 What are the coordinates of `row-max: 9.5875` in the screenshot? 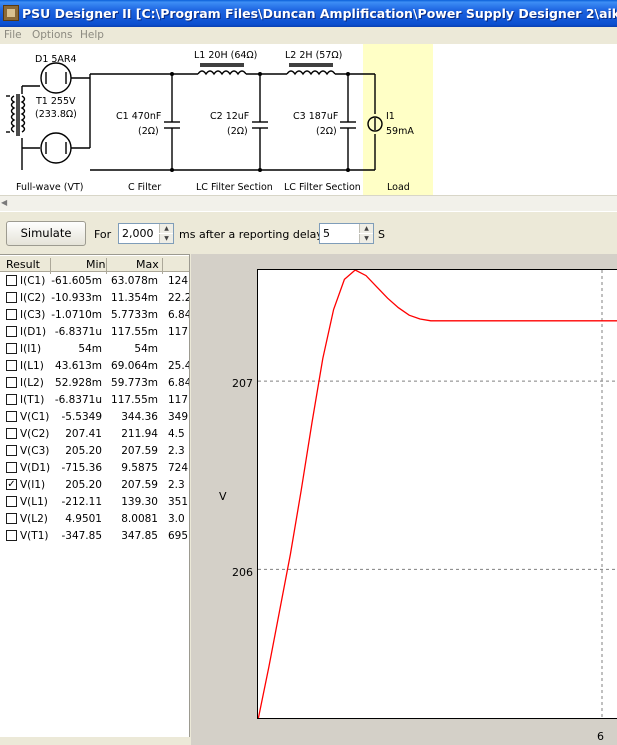 It's located at (139, 468).